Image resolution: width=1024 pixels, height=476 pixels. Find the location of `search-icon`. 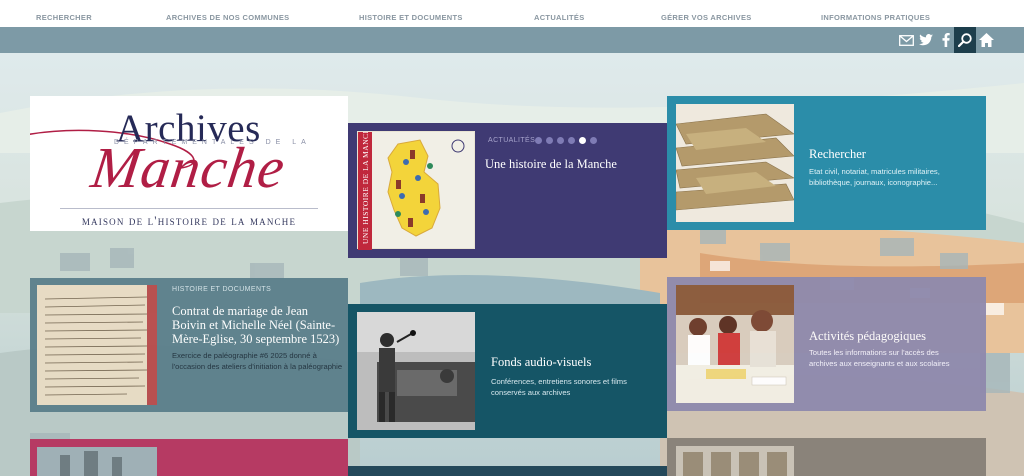

search-icon is located at coordinates (965, 40).